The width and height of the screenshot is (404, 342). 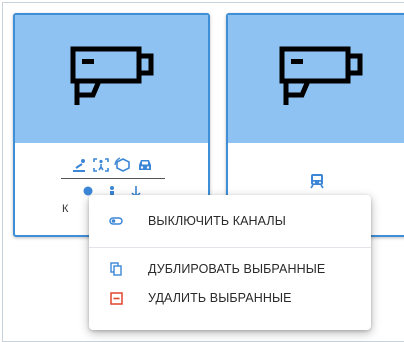 What do you see at coordinates (217, 221) in the screenshot?
I see `menu-item-label: ВЫКЛЮЧИТЬ КАНАЛЫ` at bounding box center [217, 221].